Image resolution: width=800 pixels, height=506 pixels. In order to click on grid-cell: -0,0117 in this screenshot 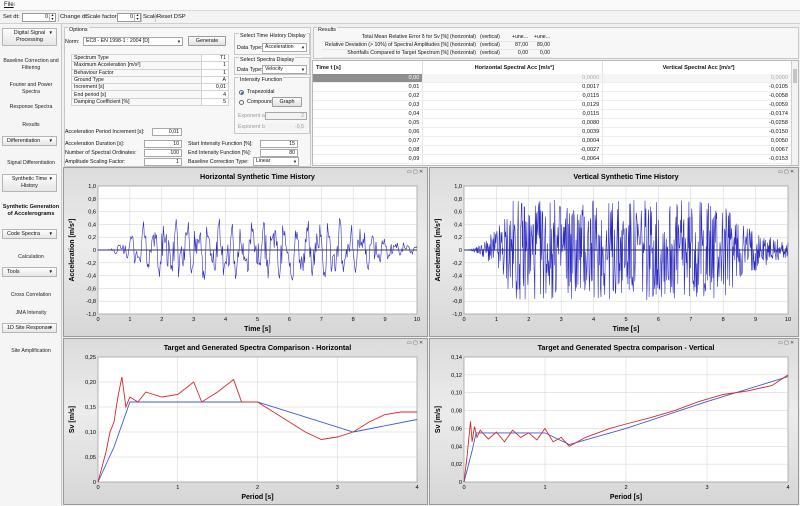, I will do `click(513, 164)`.